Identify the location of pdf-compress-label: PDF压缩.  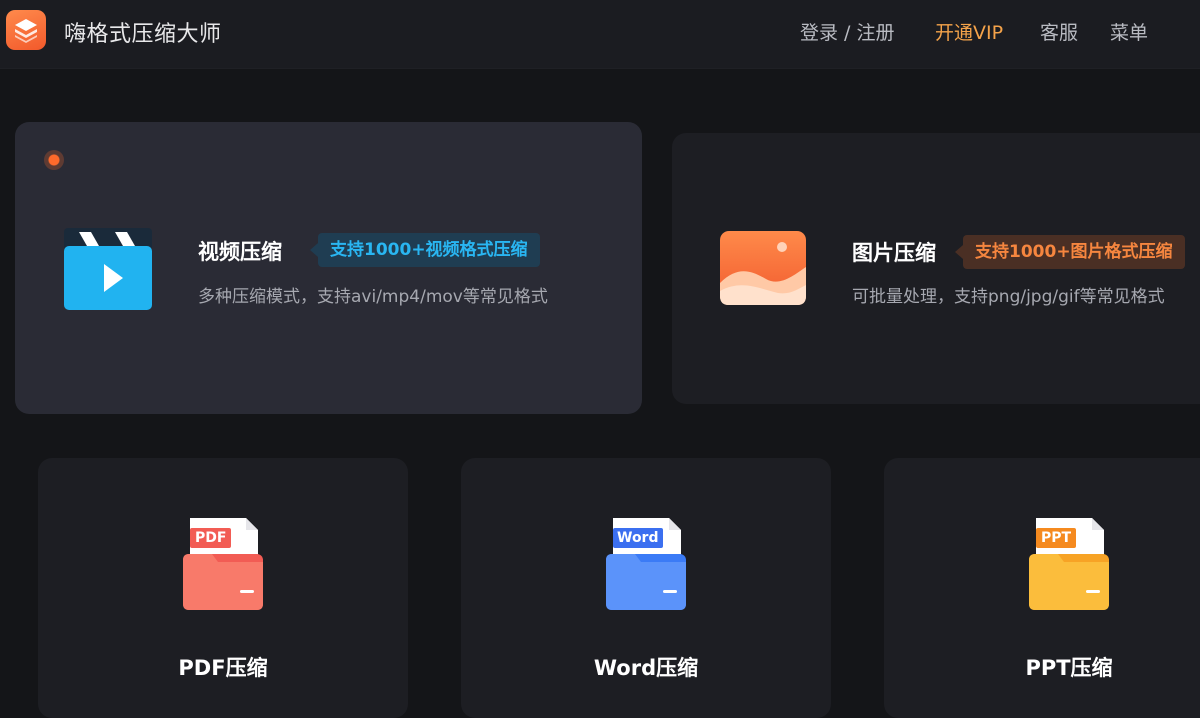
(223, 668).